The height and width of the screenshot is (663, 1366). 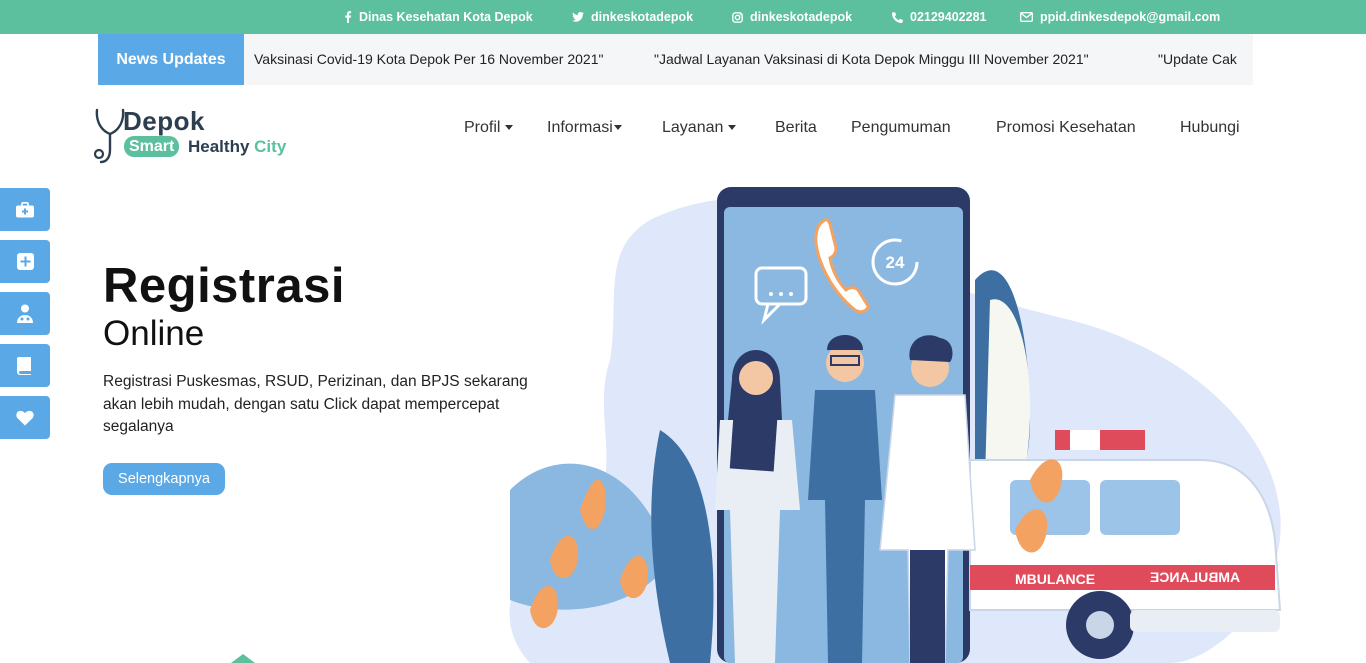 I want to click on nav-pengumuman: Pengumuman, so click(x=901, y=128).